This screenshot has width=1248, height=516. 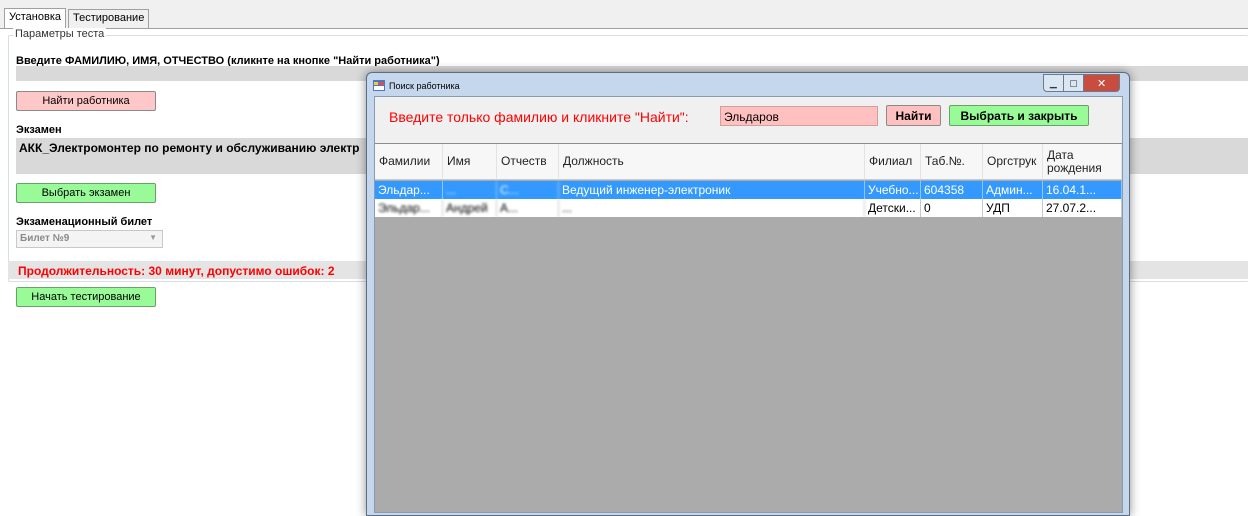 What do you see at coordinates (379, 85) in the screenshot?
I see `window-icon` at bounding box center [379, 85].